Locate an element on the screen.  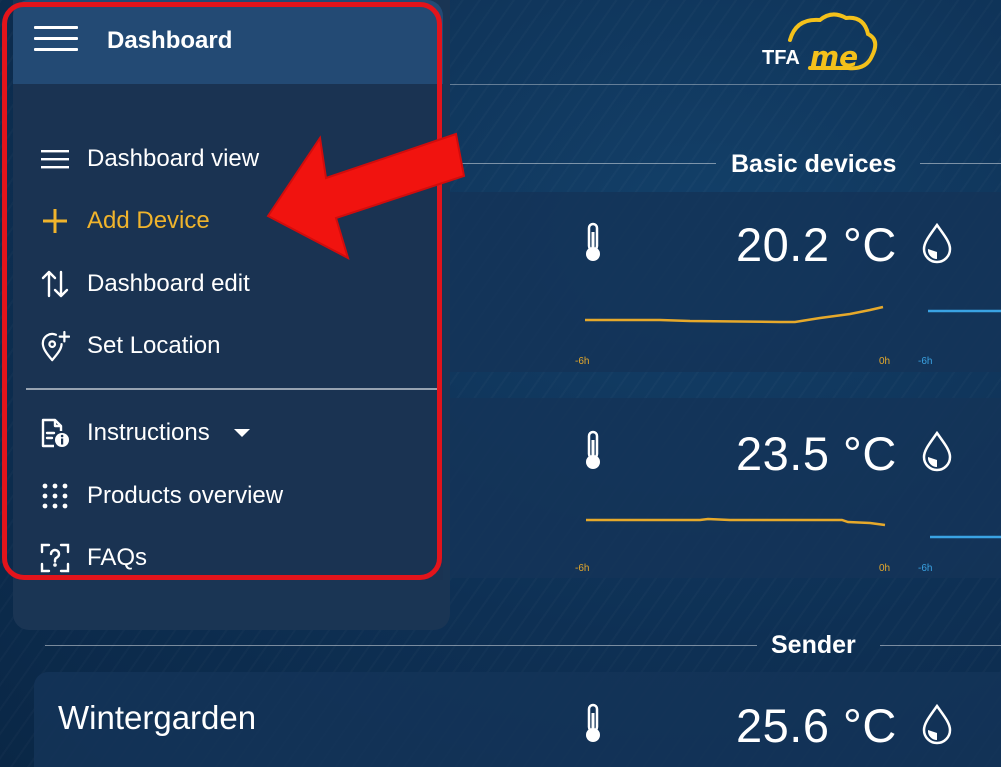
list-icon is located at coordinates (55, 159).